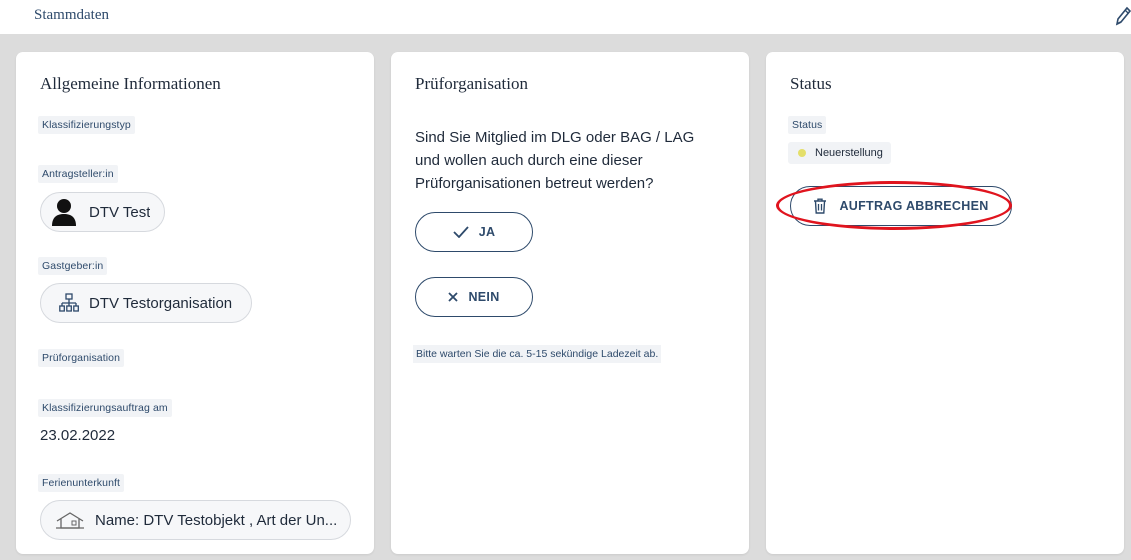 This screenshot has width=1131, height=560. Describe the element at coordinates (69, 303) in the screenshot. I see `org-chart-icon` at that location.